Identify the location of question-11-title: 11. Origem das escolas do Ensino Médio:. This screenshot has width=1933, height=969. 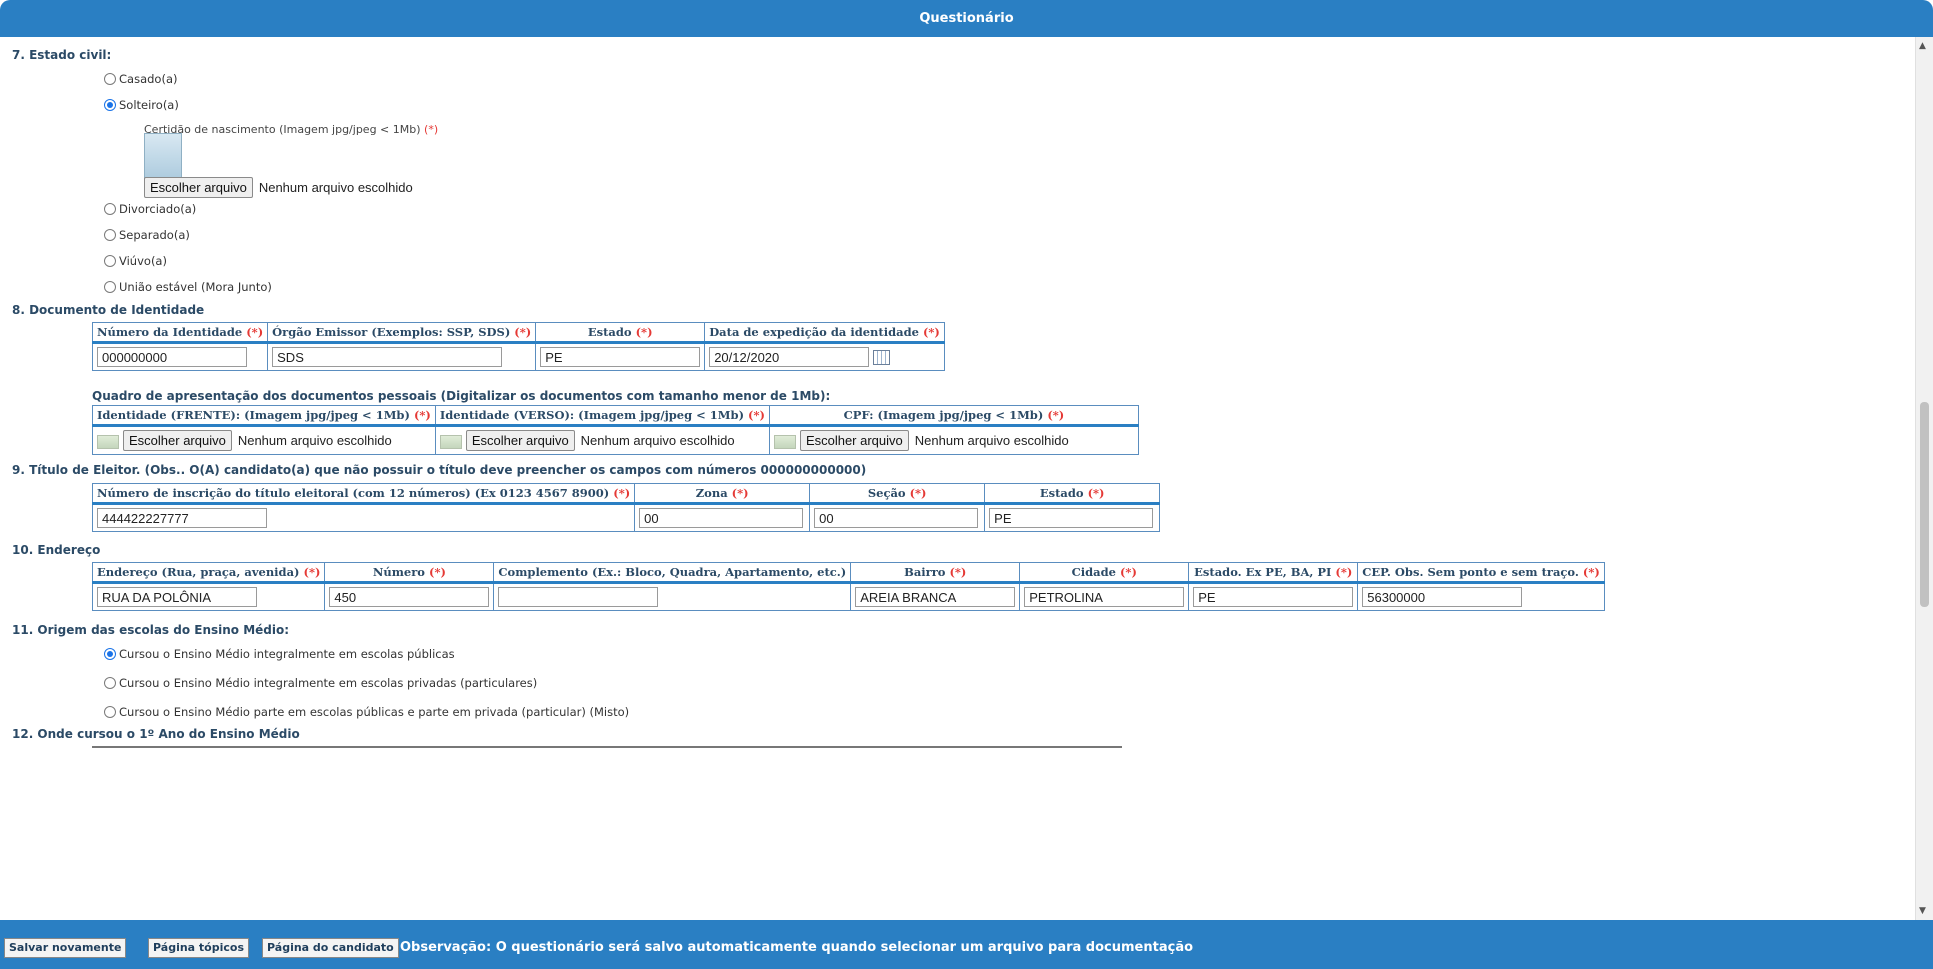
(151, 630).